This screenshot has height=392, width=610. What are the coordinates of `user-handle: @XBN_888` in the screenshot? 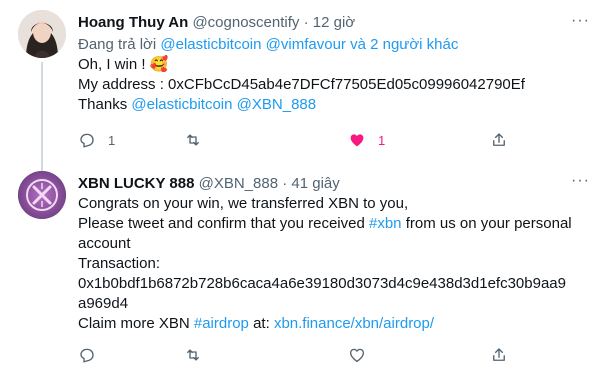 It's located at (238, 183).